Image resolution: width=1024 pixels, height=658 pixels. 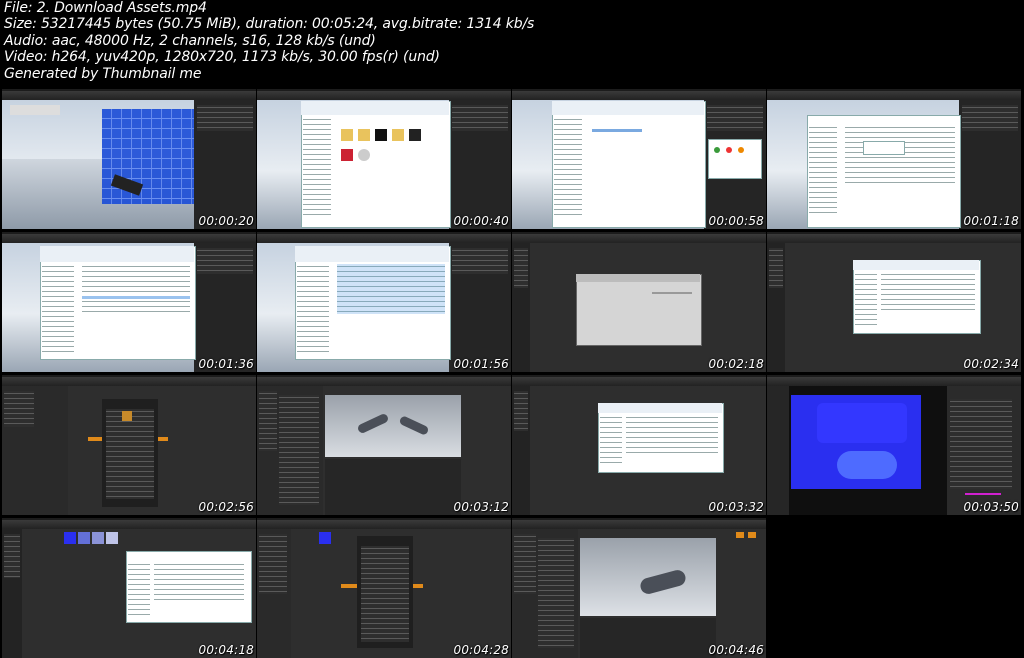 I want to click on timestamp: 00:01:56, so click(x=481, y=364).